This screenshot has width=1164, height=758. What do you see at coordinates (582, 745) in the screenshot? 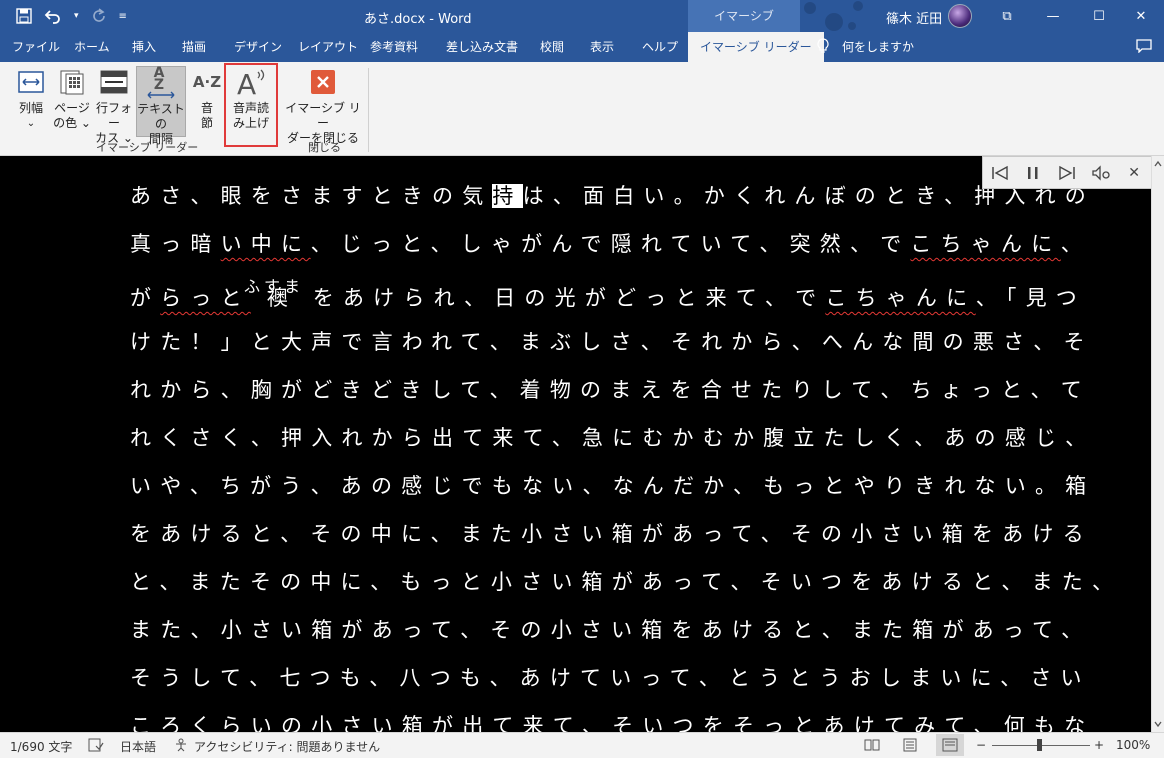
I see `status-bar: 1/690 文字 日本語 アクセシビリティ: 問題ありません − + 100%` at bounding box center [582, 745].